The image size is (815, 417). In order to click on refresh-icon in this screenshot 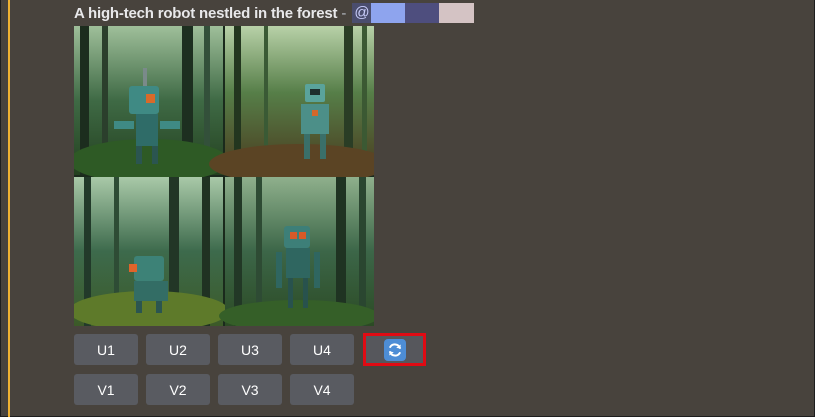, I will do `click(394, 349)`.